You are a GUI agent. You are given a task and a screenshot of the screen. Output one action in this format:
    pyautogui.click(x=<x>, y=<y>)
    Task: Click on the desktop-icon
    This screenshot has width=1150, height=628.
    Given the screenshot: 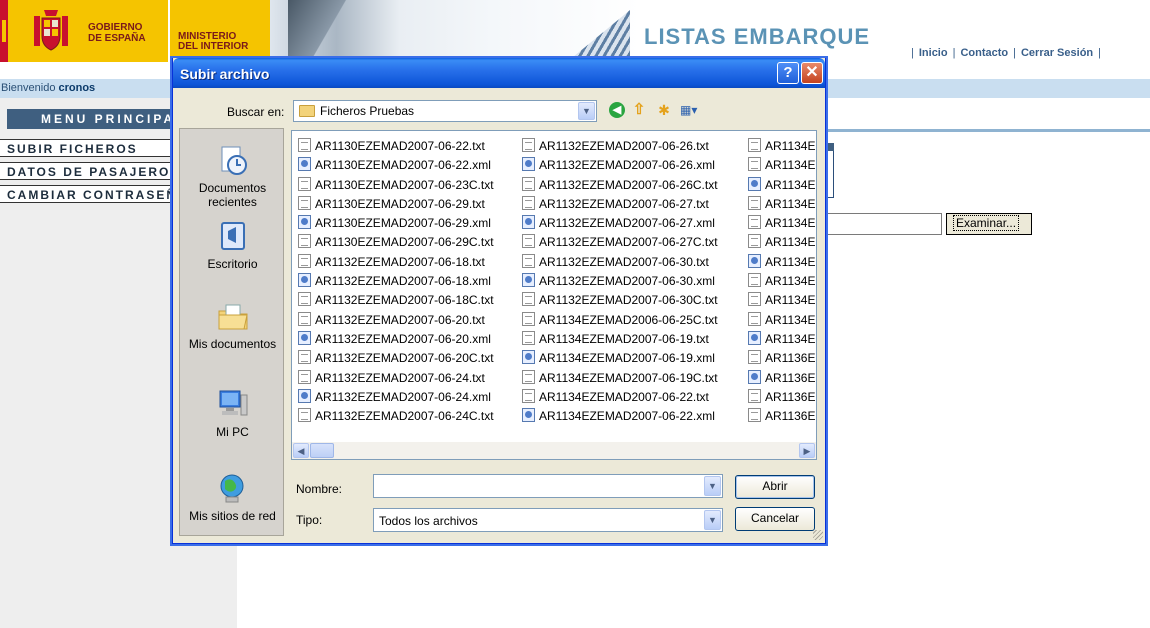 What is the action you would take?
    pyautogui.click(x=232, y=236)
    